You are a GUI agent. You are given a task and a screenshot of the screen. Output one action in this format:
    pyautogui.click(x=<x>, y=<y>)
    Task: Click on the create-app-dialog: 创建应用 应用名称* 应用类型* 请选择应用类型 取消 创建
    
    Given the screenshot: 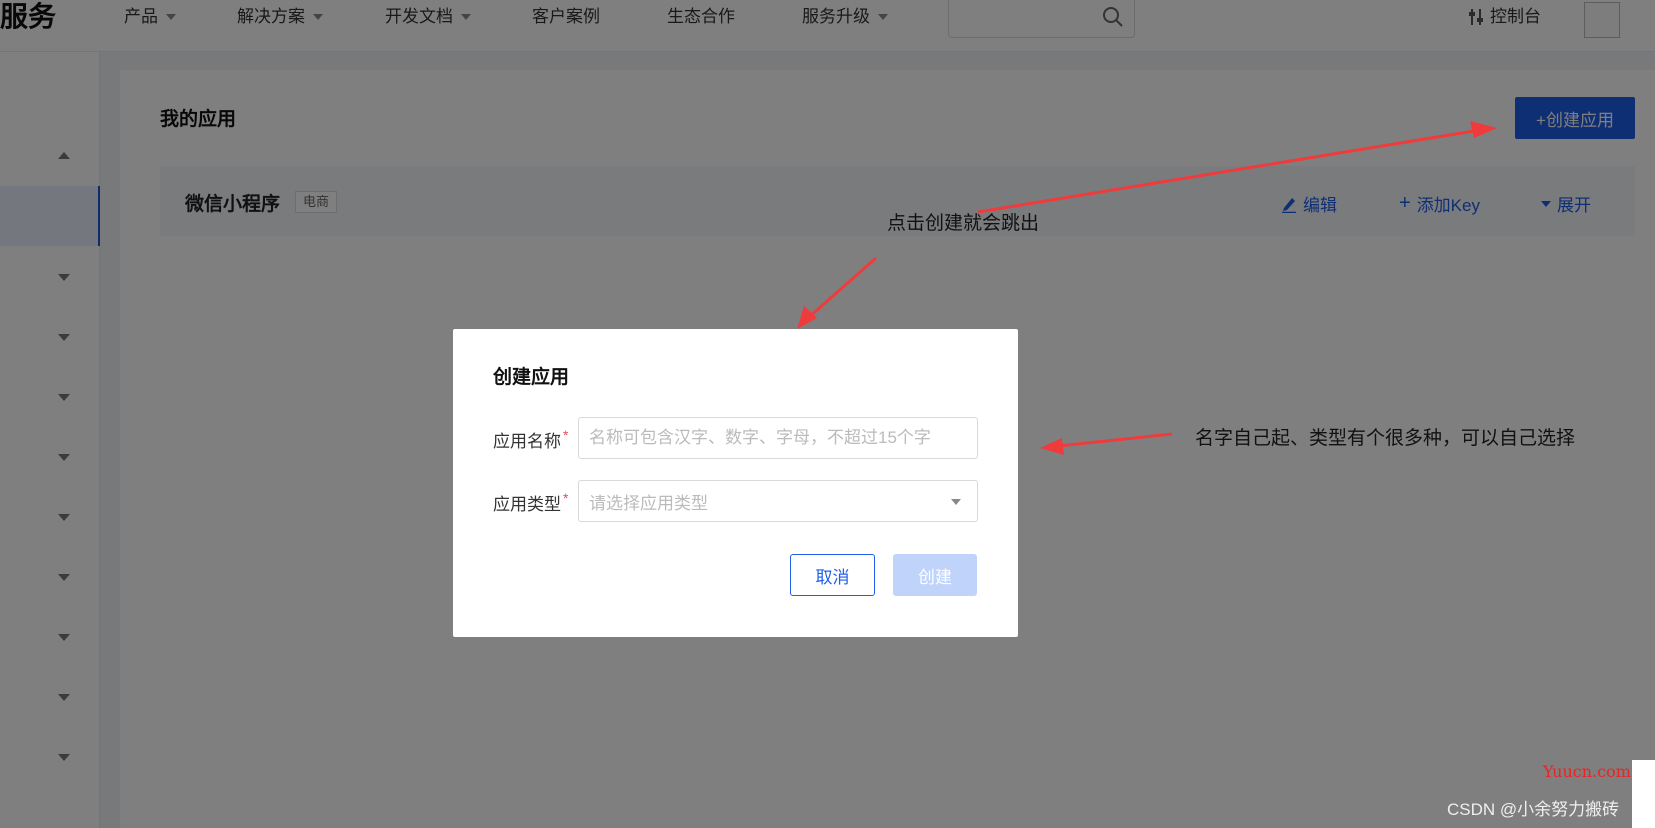 What is the action you would take?
    pyautogui.click(x=735, y=483)
    